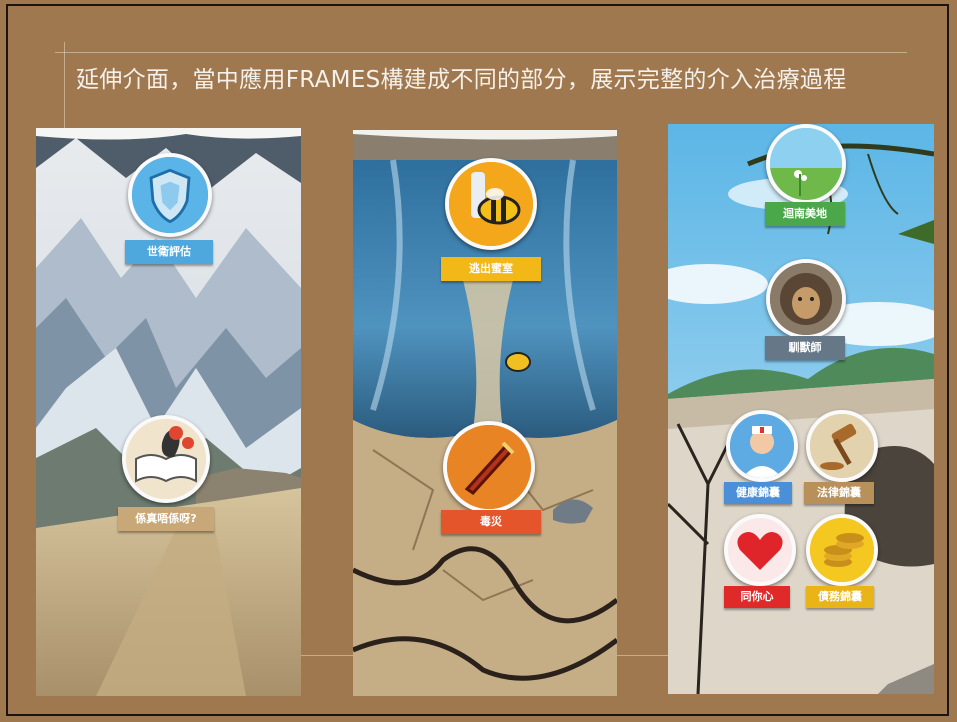 Image resolution: width=957 pixels, height=722 pixels. Describe the element at coordinates (491, 522) in the screenshot. I see `node-label-poison-disaster: 毒災` at that location.